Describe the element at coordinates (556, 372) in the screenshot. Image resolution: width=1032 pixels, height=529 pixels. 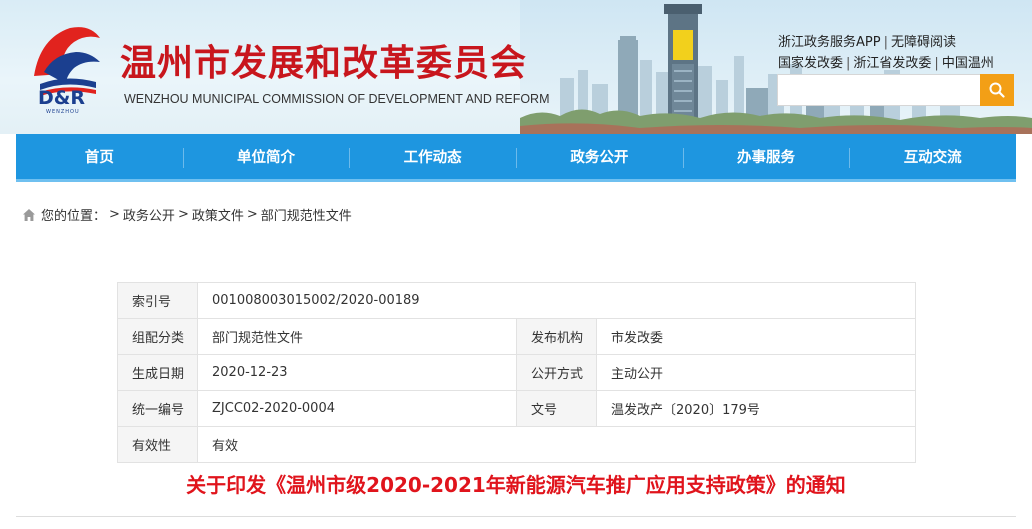
I see `label-disclosure-method: 公开方式` at that location.